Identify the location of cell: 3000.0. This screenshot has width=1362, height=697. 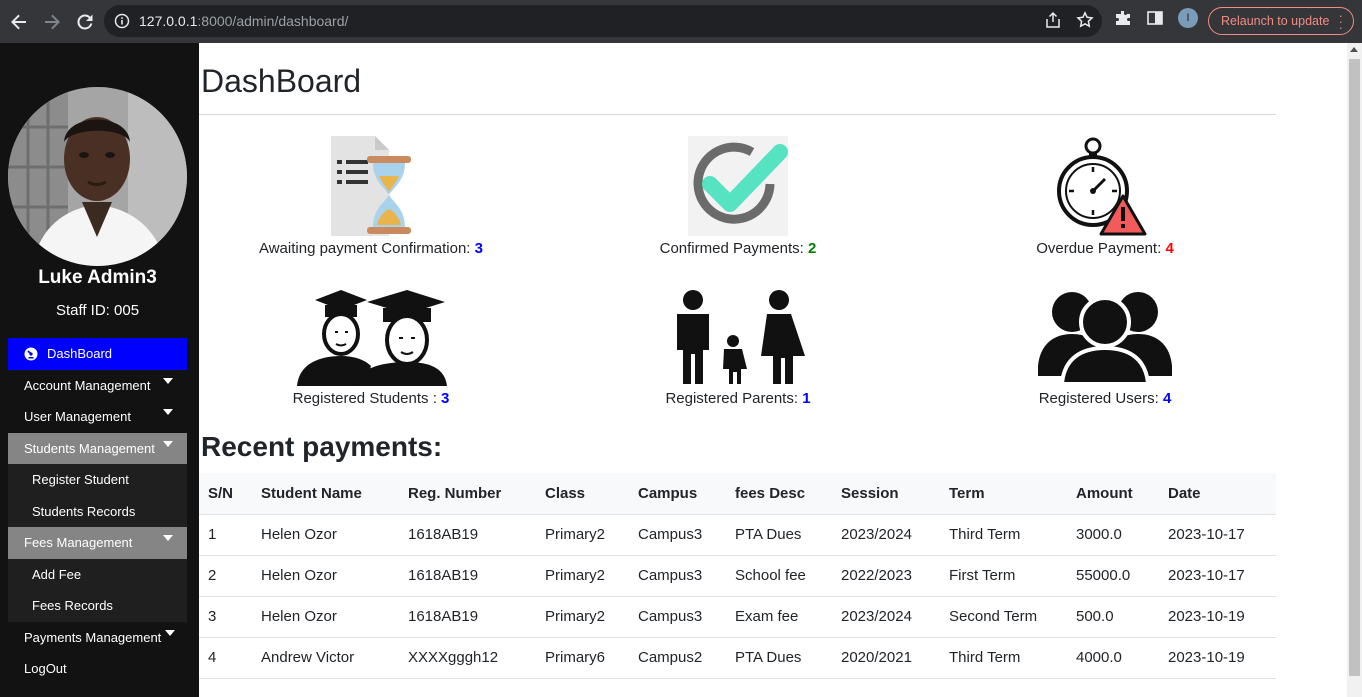
(1113, 535).